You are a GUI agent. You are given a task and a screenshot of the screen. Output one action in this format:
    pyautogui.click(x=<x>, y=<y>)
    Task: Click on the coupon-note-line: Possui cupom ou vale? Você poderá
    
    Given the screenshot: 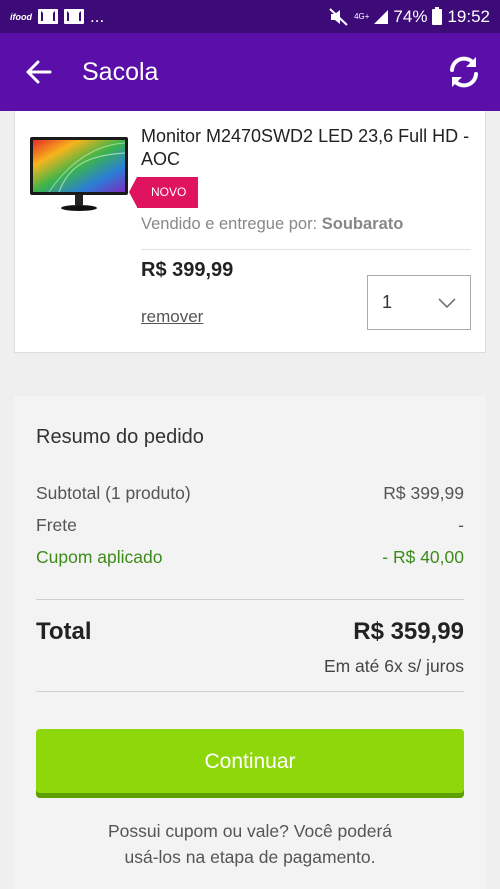 What is the action you would take?
    pyautogui.click(x=250, y=831)
    